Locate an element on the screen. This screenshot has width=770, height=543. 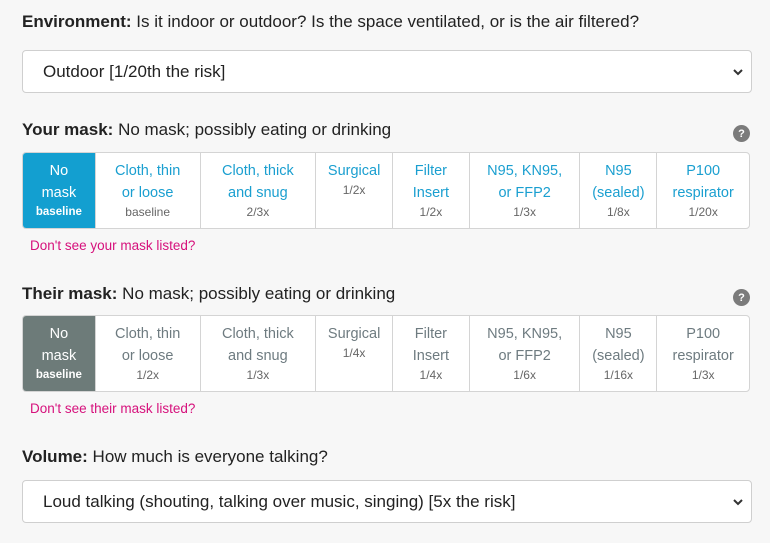
your-mask-option-name: No mask is located at coordinates (59, 182).